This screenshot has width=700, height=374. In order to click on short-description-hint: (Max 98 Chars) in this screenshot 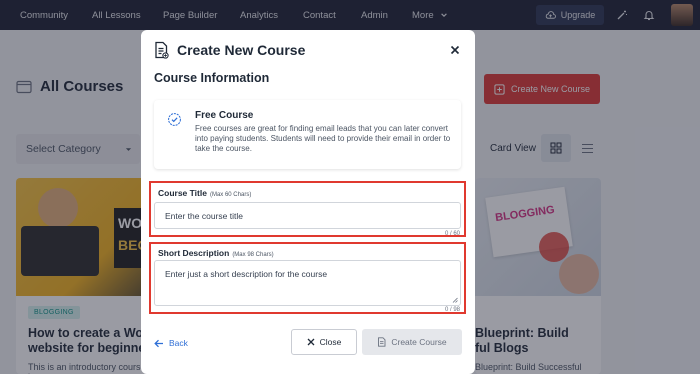, I will do `click(253, 255)`.